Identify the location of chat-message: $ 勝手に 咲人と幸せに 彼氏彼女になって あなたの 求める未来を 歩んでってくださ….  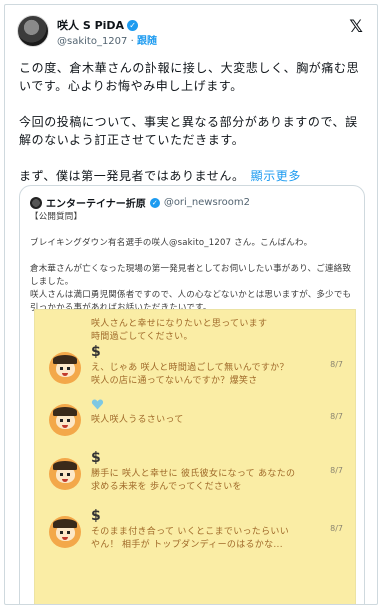
(195, 474).